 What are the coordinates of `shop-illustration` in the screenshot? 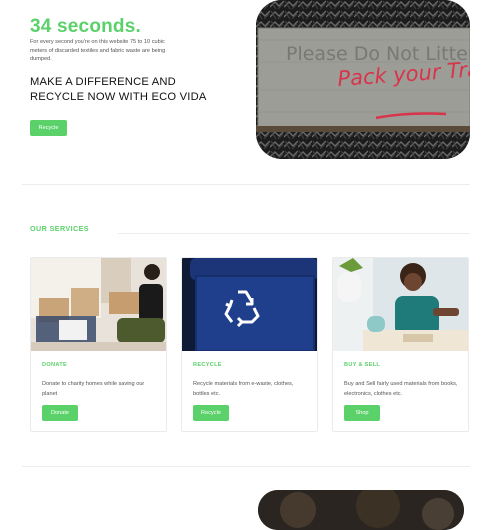 It's located at (400, 304).